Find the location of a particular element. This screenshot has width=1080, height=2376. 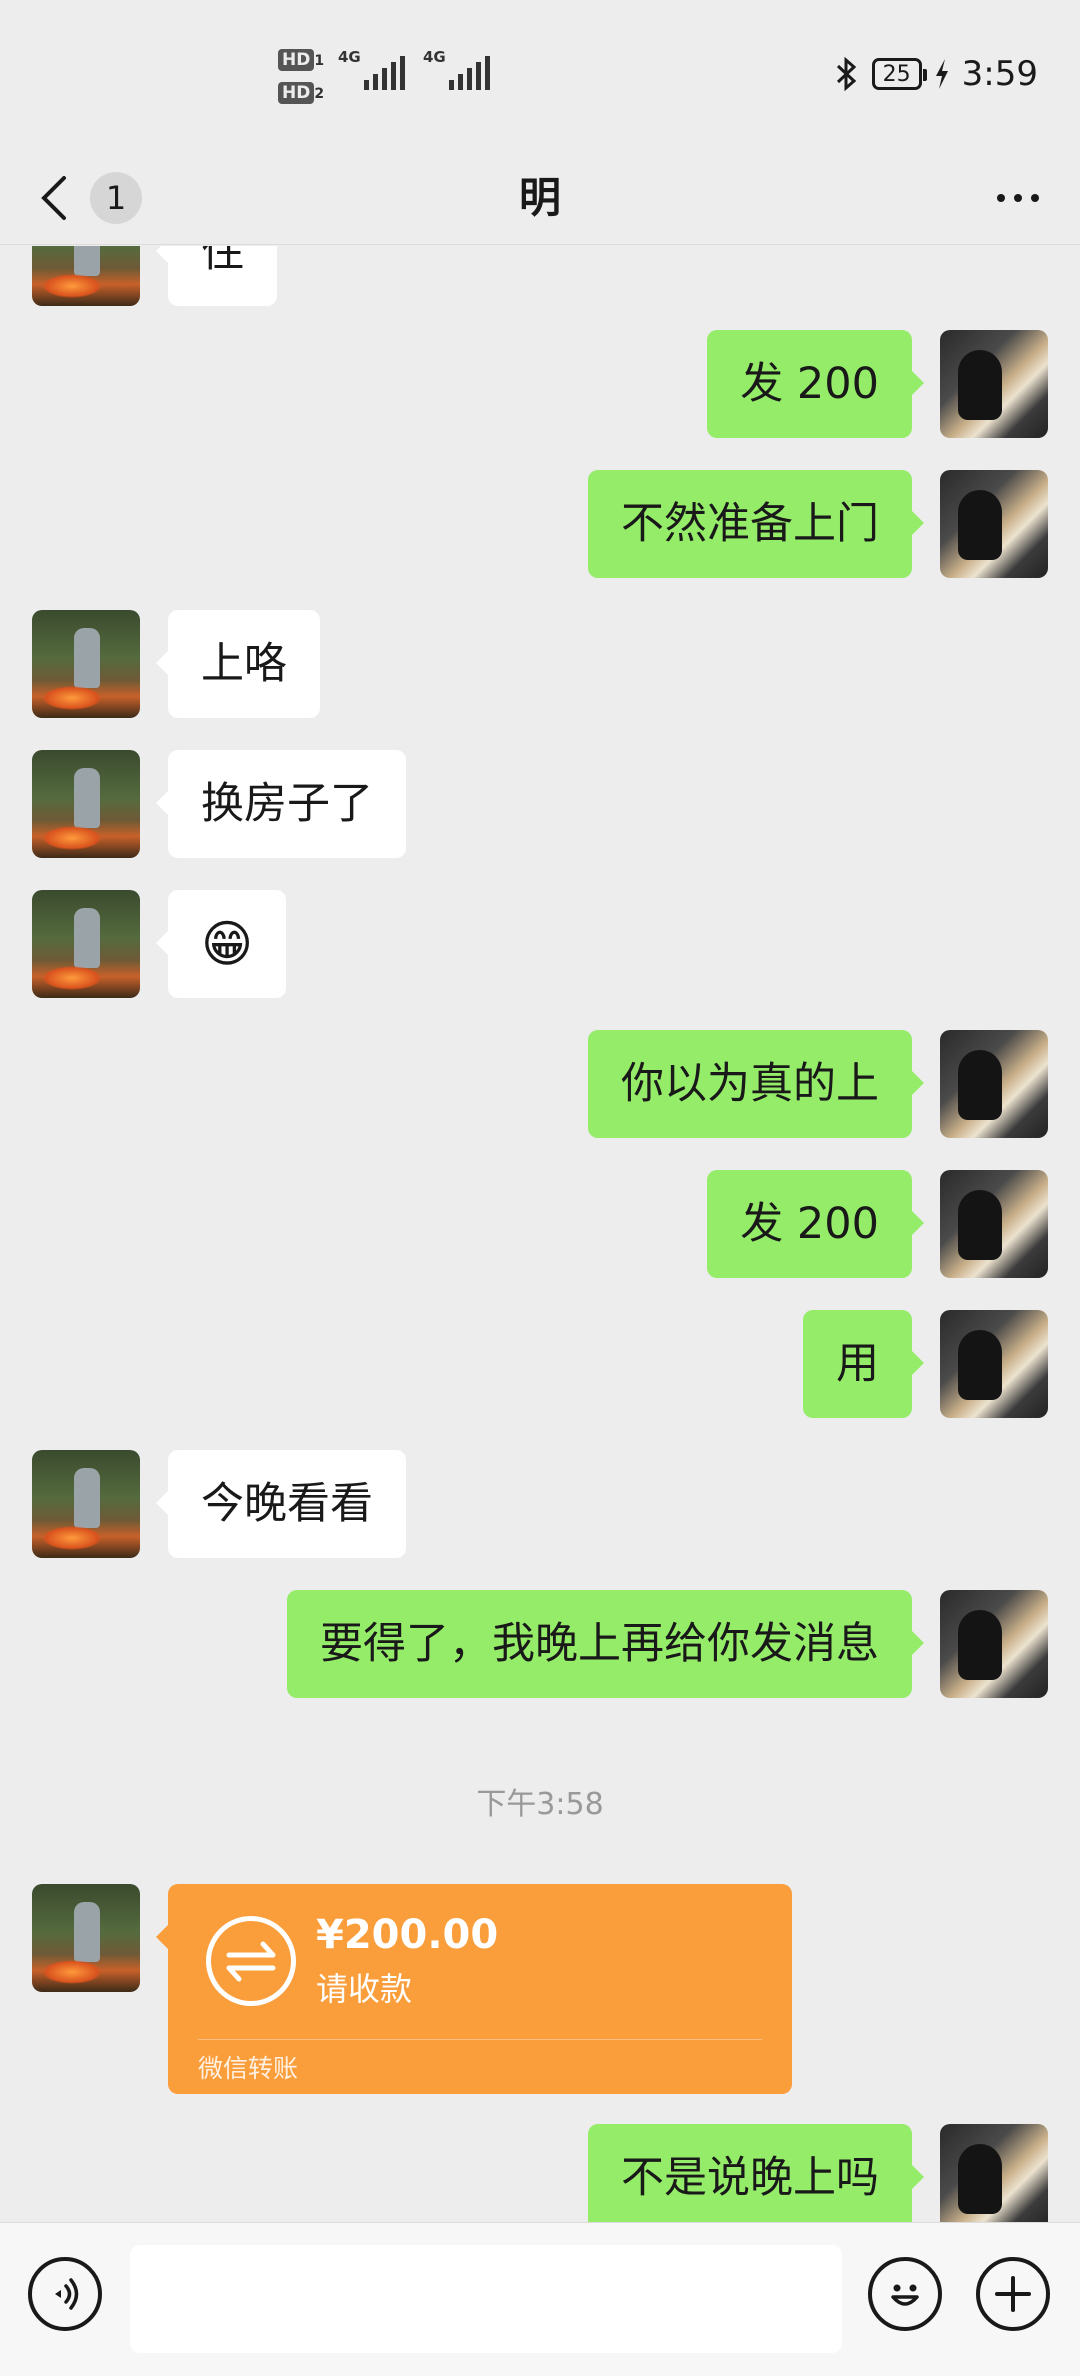

emoji-button is located at coordinates (905, 2294).